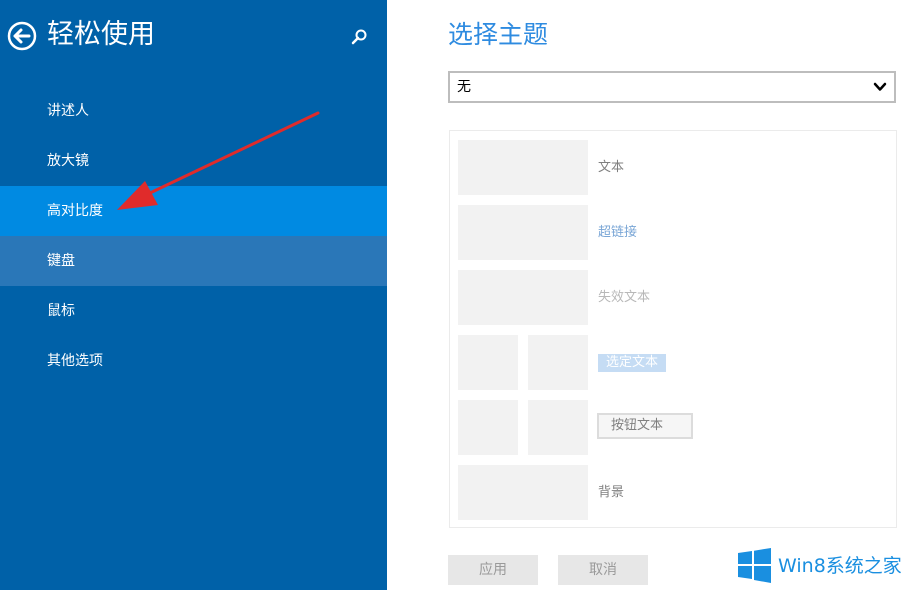 This screenshot has width=901, height=590. What do you see at coordinates (523, 232) in the screenshot?
I see `hyperlink-color-swatch` at bounding box center [523, 232].